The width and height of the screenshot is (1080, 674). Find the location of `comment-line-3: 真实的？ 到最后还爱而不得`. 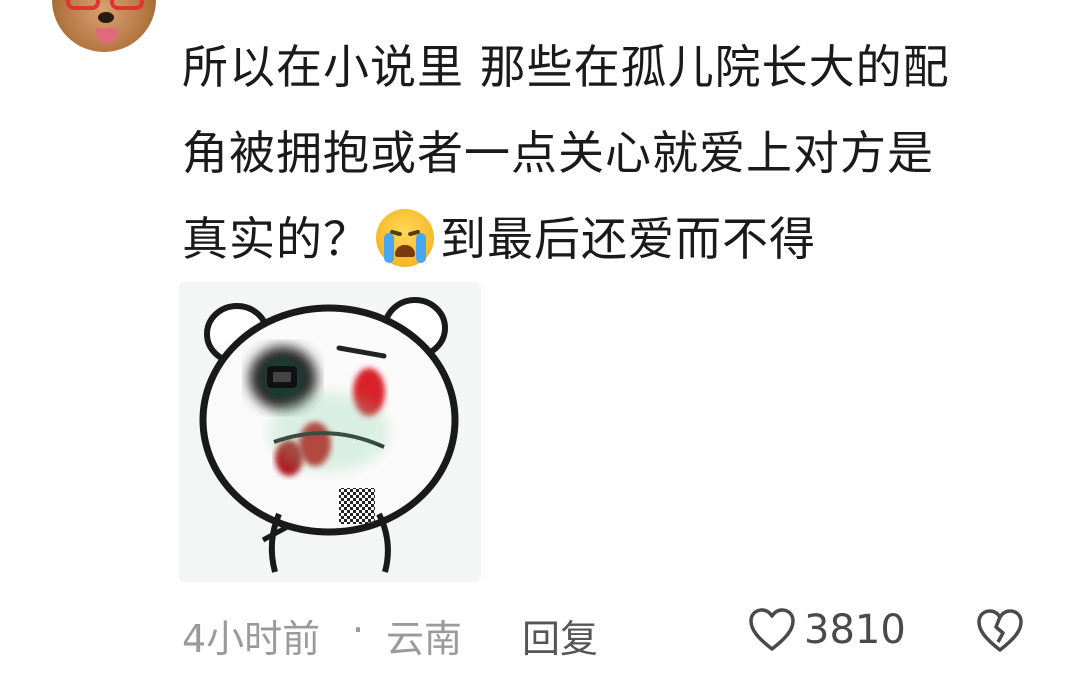

comment-line-3: 真实的？ 到最后还爱而不得 is located at coordinates (612, 239).